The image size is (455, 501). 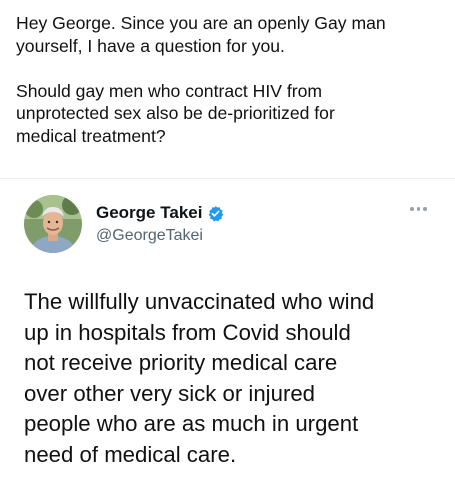 What do you see at coordinates (421, 209) in the screenshot?
I see `more-options-icon` at bounding box center [421, 209].